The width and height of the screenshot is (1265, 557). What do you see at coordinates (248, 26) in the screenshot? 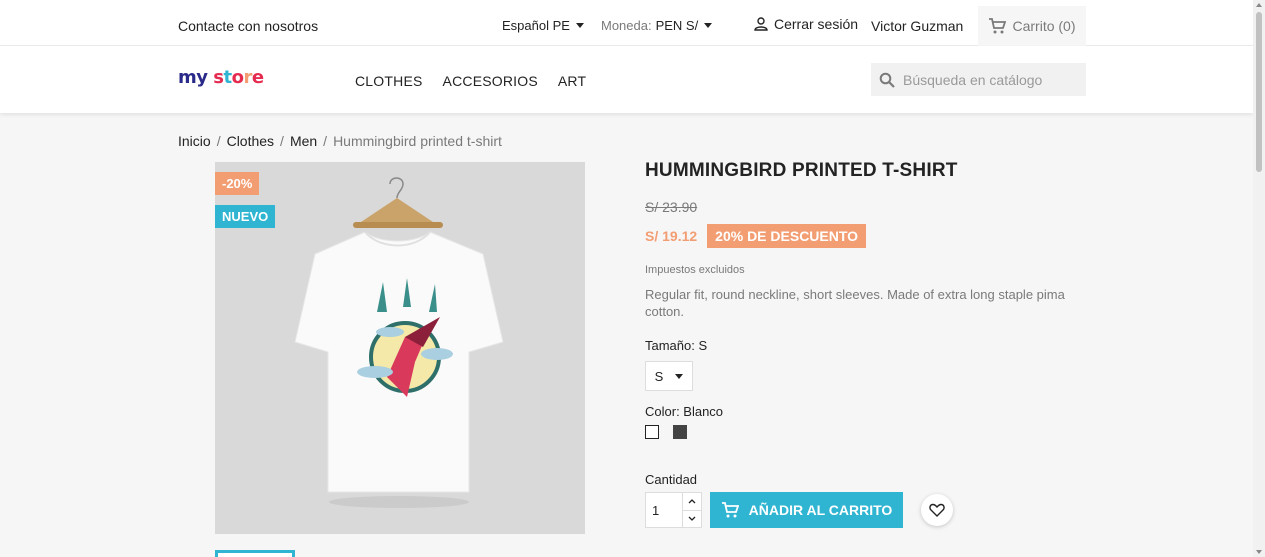
I see `contact-link: Contacte con nosotros` at bounding box center [248, 26].